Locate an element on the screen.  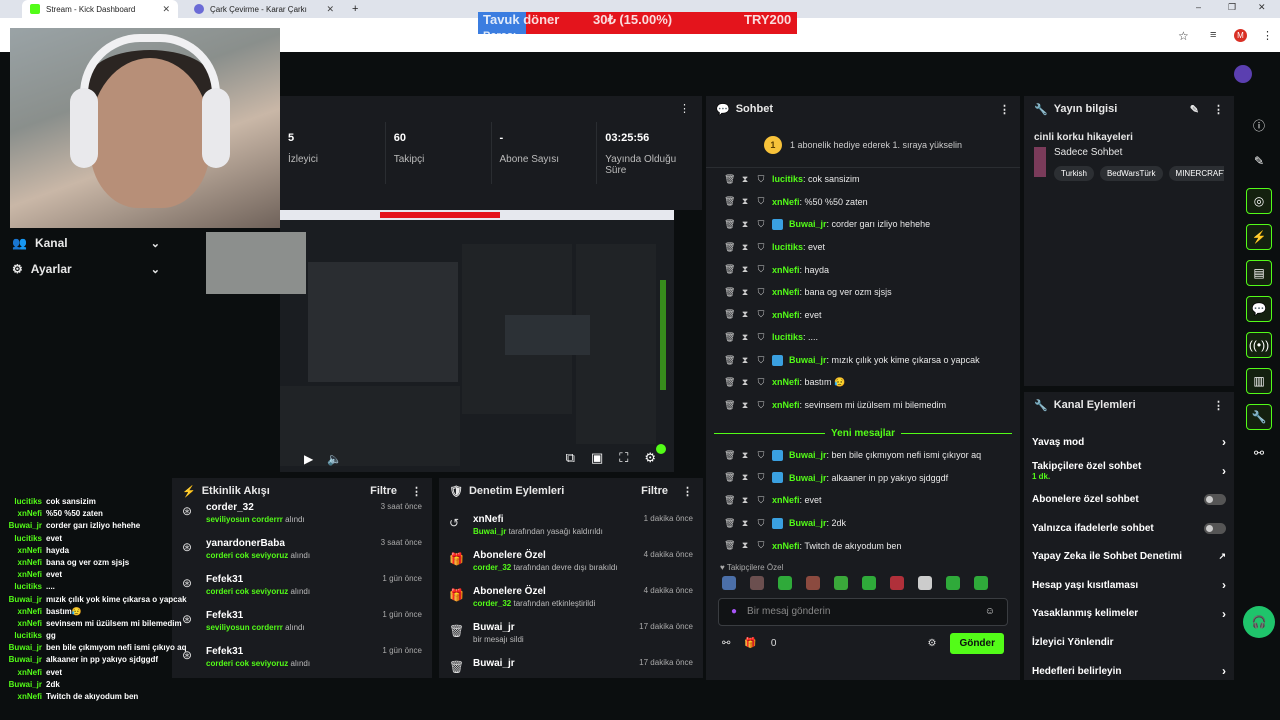
chat-message: 🗑 ⧗ ⛉ xnNefi: Twitch de akıyodum ben is located at coordinates (863, 545).